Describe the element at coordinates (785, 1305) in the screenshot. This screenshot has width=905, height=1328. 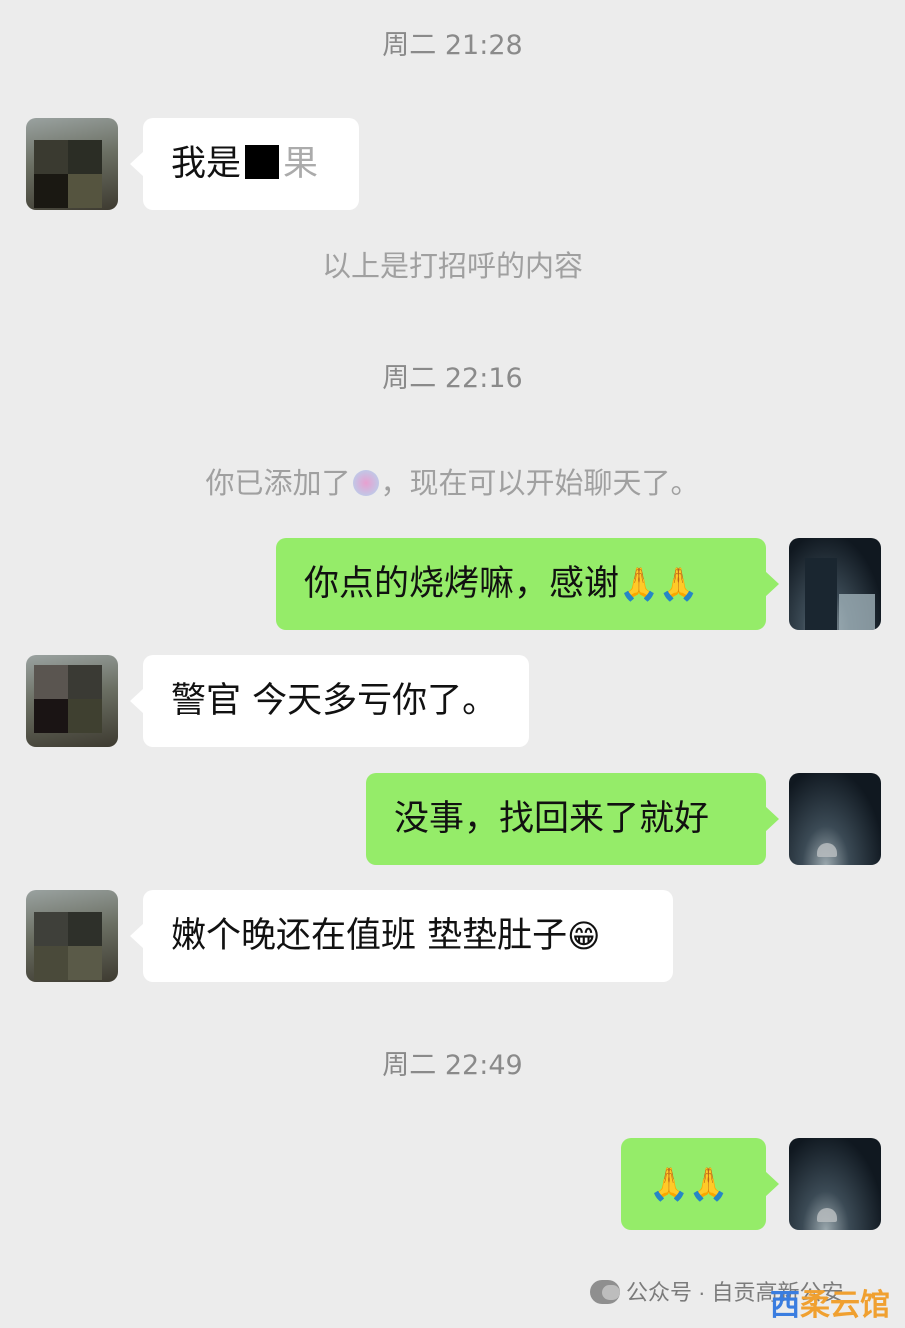
I see `brand-text-a: 西` at that location.